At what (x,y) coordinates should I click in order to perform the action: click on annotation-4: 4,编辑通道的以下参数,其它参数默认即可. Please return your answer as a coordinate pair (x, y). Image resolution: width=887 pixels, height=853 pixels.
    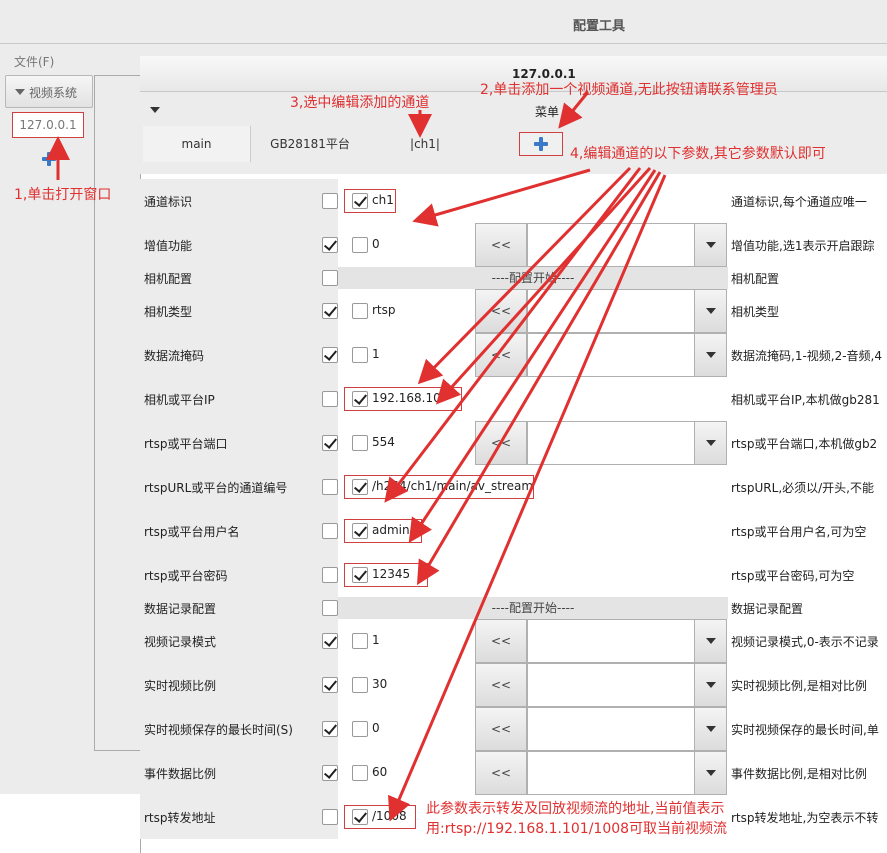
    Looking at the image, I should click on (698, 154).